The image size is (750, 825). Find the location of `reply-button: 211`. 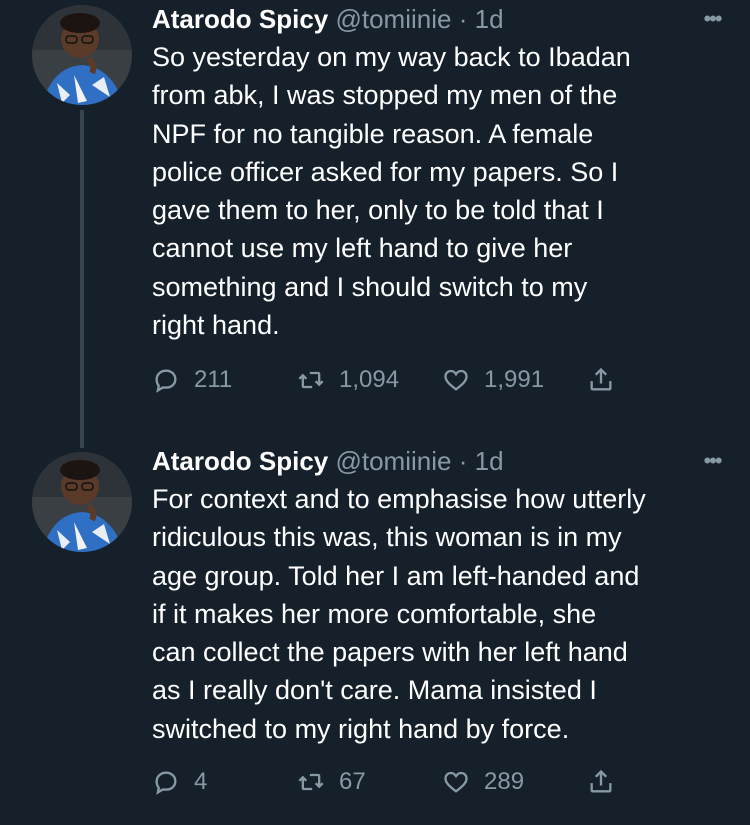

reply-button: 211 is located at coordinates (224, 380).